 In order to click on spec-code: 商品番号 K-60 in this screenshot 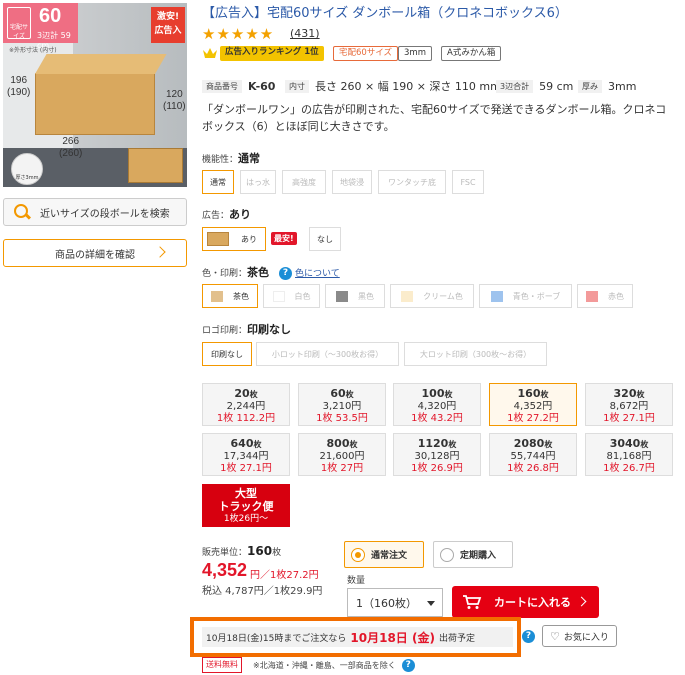, I will do `click(238, 86)`.